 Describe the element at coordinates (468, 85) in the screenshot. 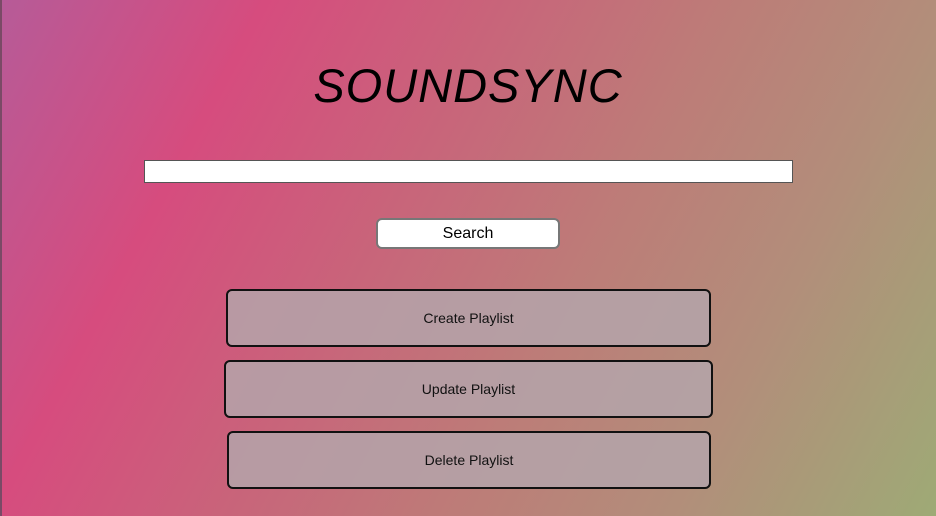

I see `app-title: SOUNDSYNC` at that location.